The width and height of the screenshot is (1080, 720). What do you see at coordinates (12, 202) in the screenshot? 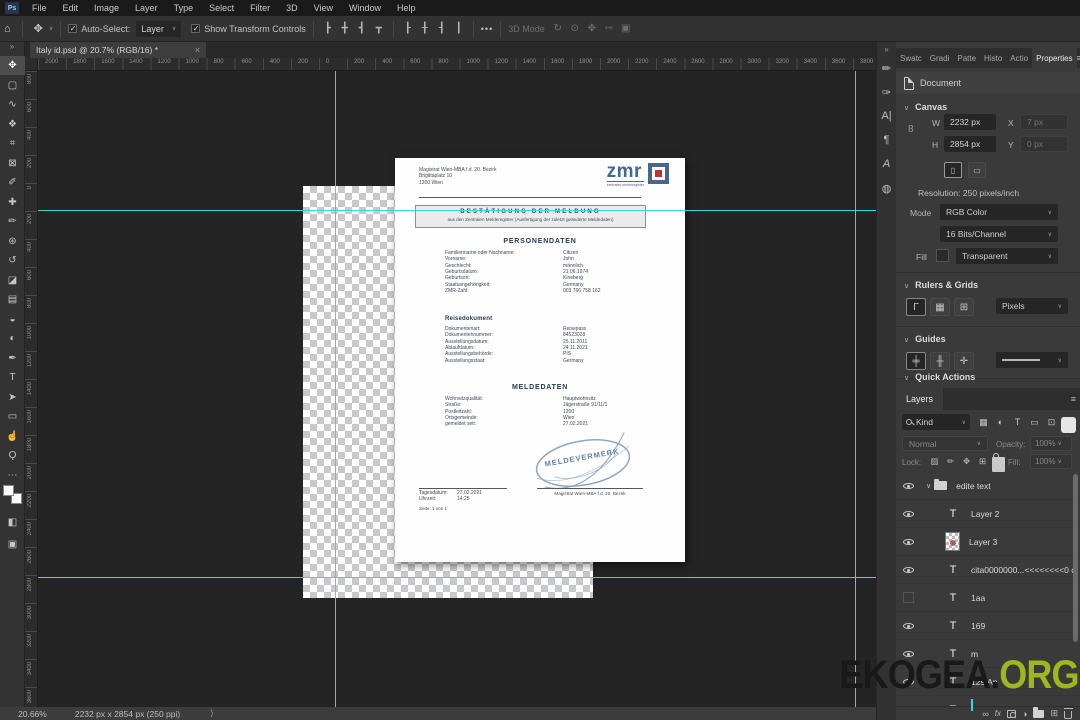
I see `healing-brush-tool: ✚` at bounding box center [12, 202].